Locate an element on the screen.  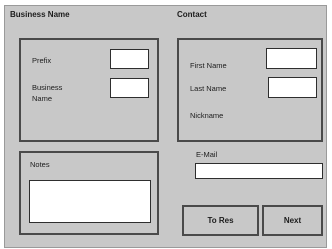
first-name-input is located at coordinates (291, 58).